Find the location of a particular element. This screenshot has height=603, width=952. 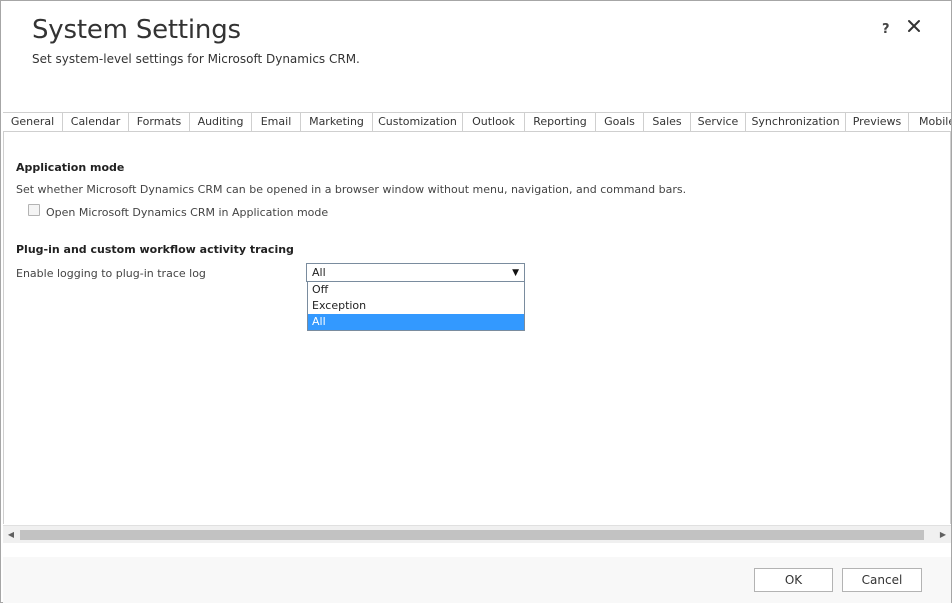

tab-outlook: Outlook is located at coordinates (493, 121).